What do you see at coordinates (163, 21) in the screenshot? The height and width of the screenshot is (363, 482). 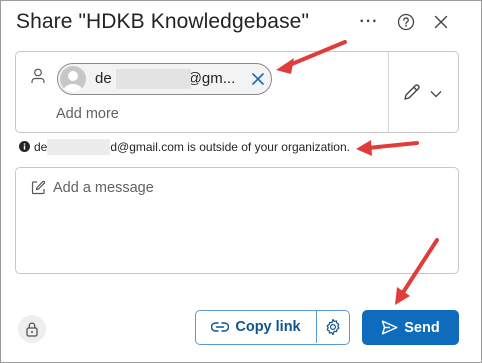 I see `dialog-title: Share "HDKB Knowledgebase"` at bounding box center [163, 21].